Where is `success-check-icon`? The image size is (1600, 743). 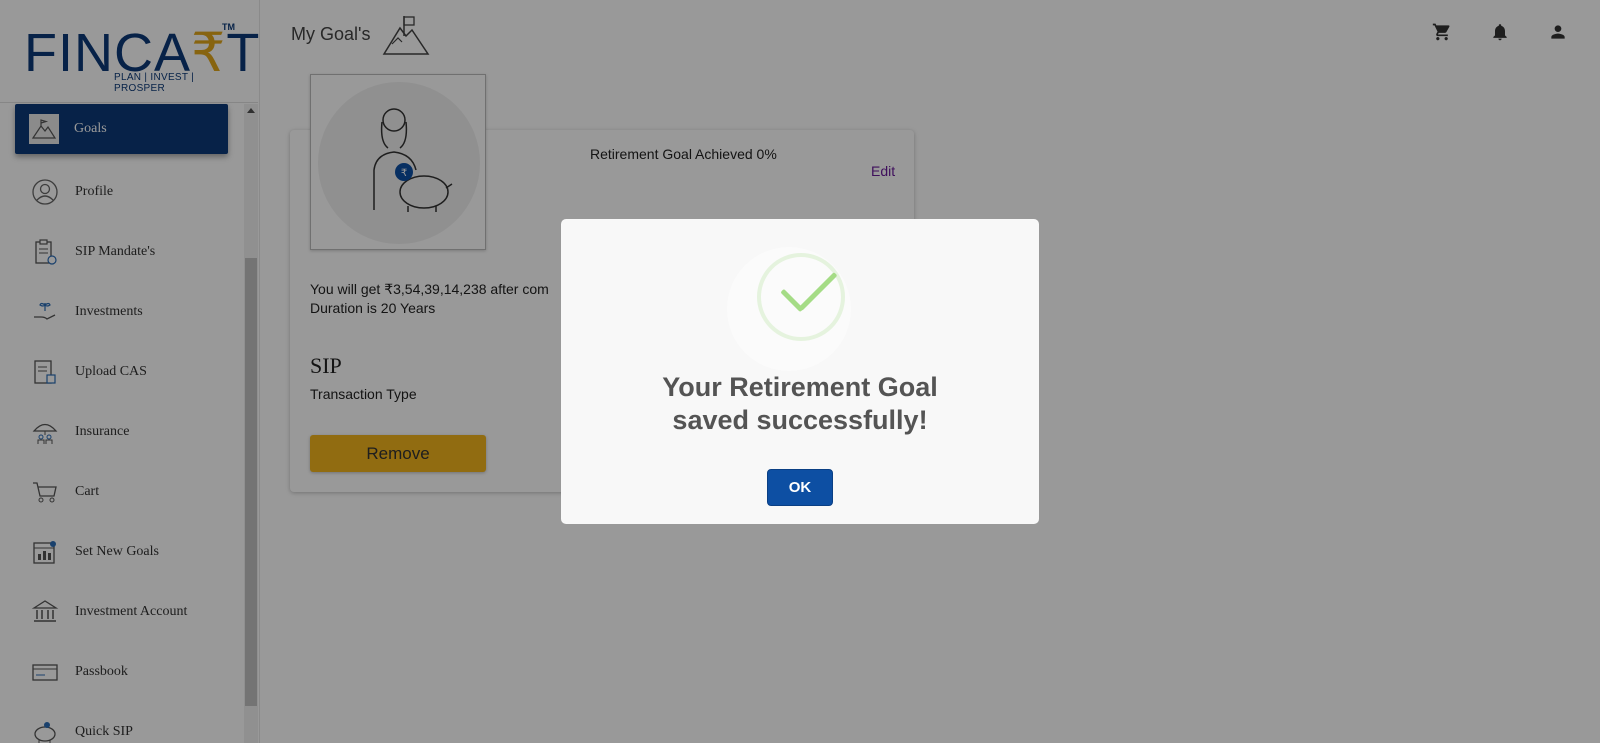
success-check-icon is located at coordinates (789, 309).